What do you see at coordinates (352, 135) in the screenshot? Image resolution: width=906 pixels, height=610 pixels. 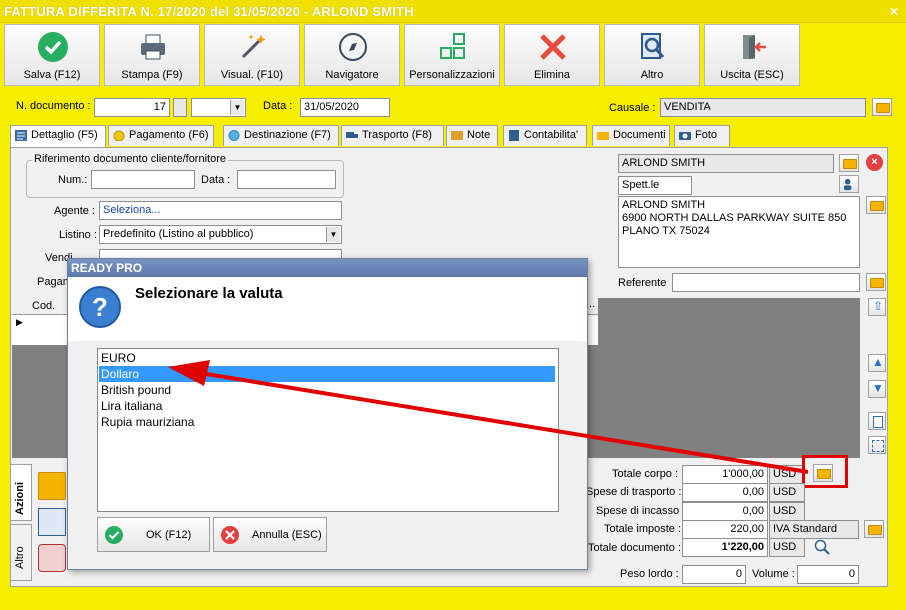 I see `truck-icon` at bounding box center [352, 135].